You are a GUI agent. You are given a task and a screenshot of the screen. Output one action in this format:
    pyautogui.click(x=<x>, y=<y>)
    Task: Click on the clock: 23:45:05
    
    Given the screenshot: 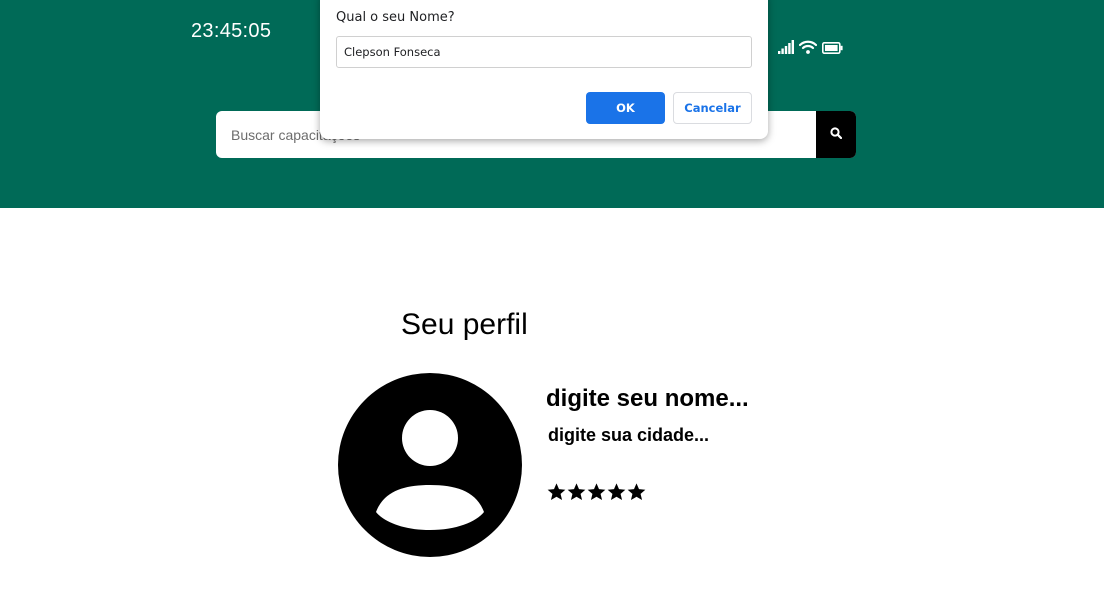 What is the action you would take?
    pyautogui.click(x=231, y=31)
    